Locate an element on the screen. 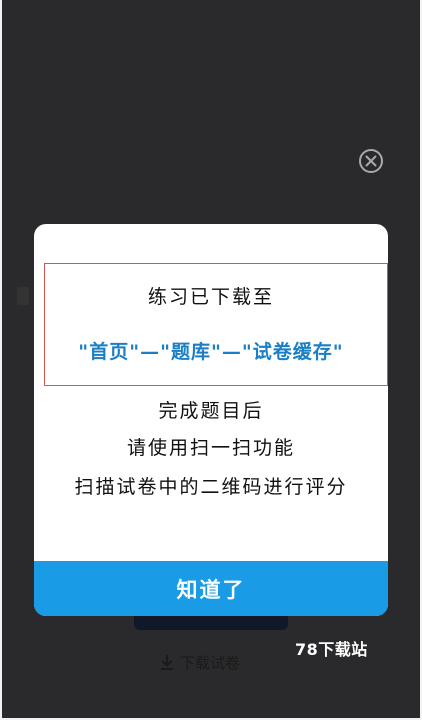 The image size is (422, 720). close-button is located at coordinates (371, 161).